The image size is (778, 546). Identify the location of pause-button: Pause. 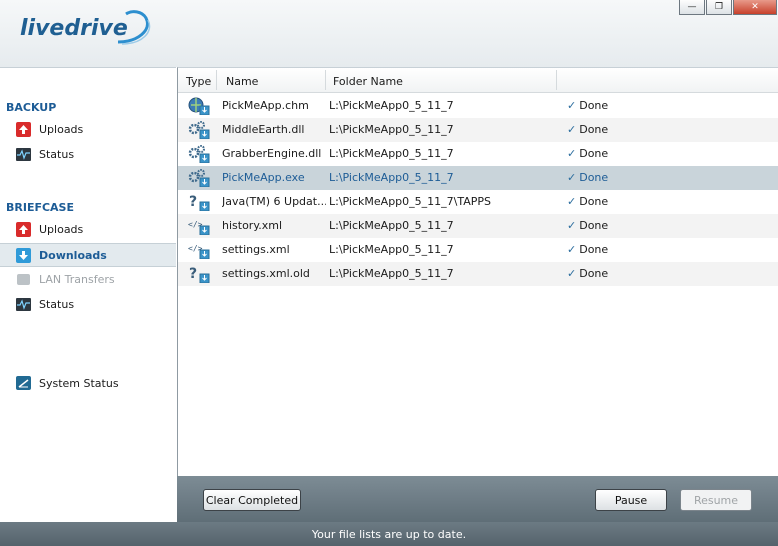
(631, 500).